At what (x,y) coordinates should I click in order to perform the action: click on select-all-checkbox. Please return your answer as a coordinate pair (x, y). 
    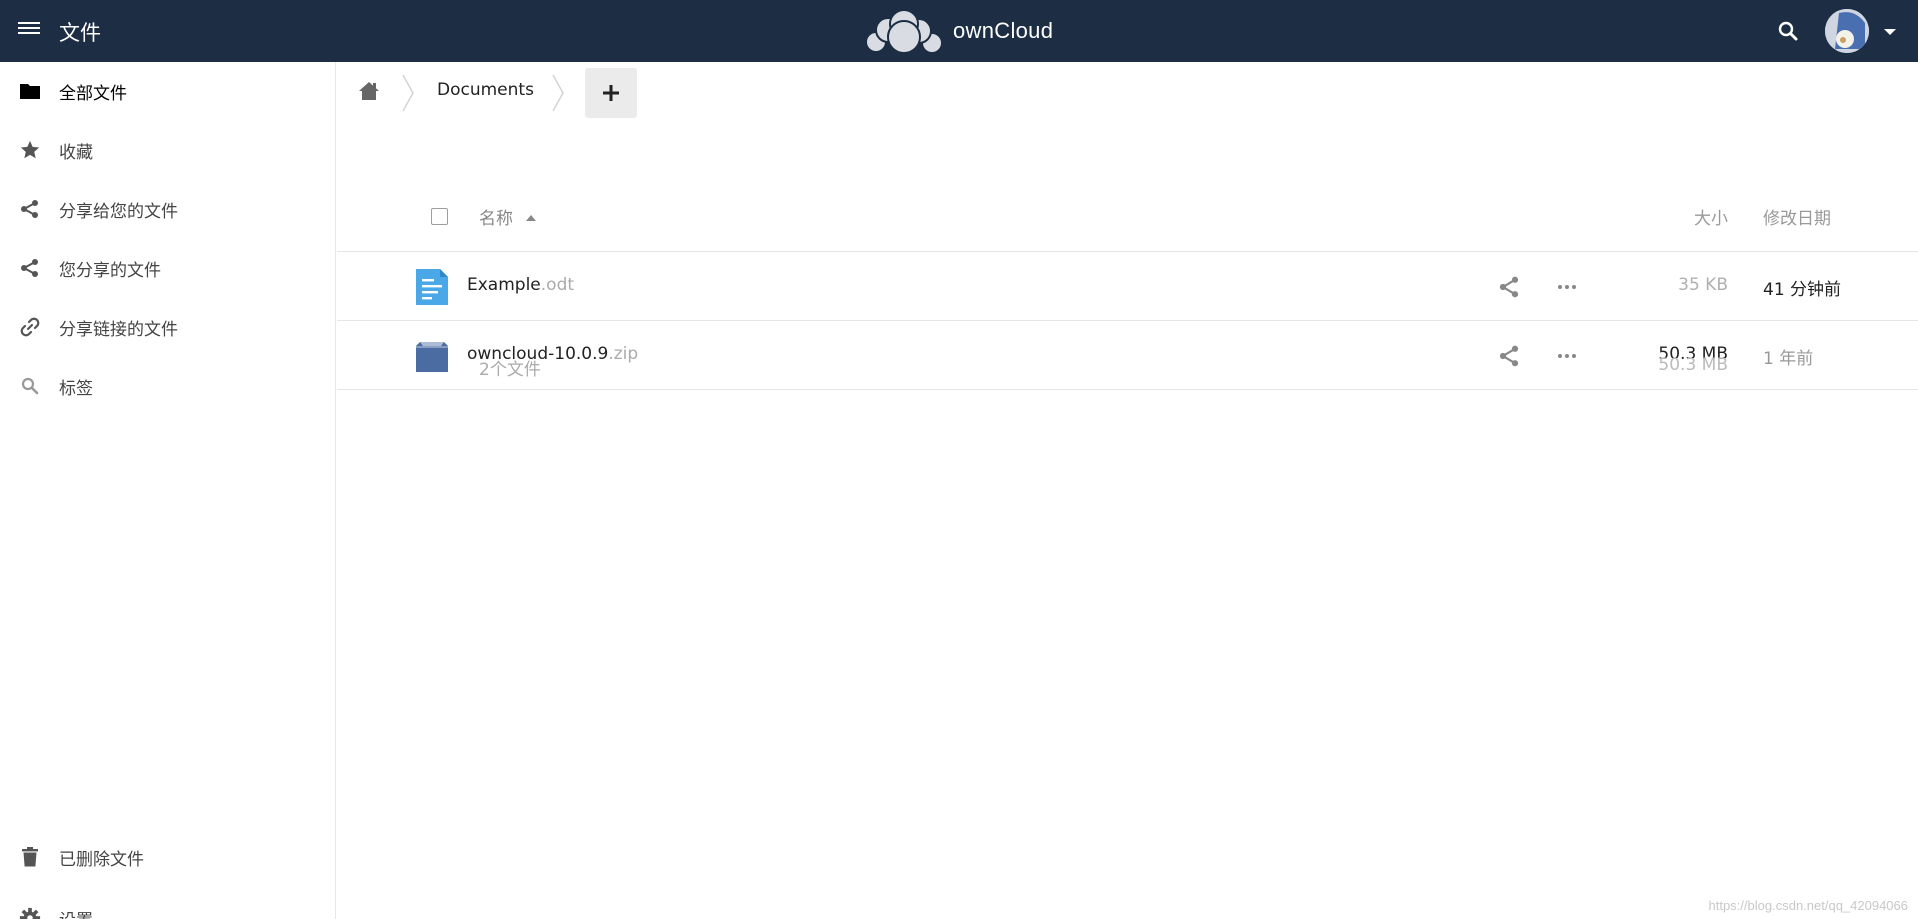
    Looking at the image, I should click on (439, 216).